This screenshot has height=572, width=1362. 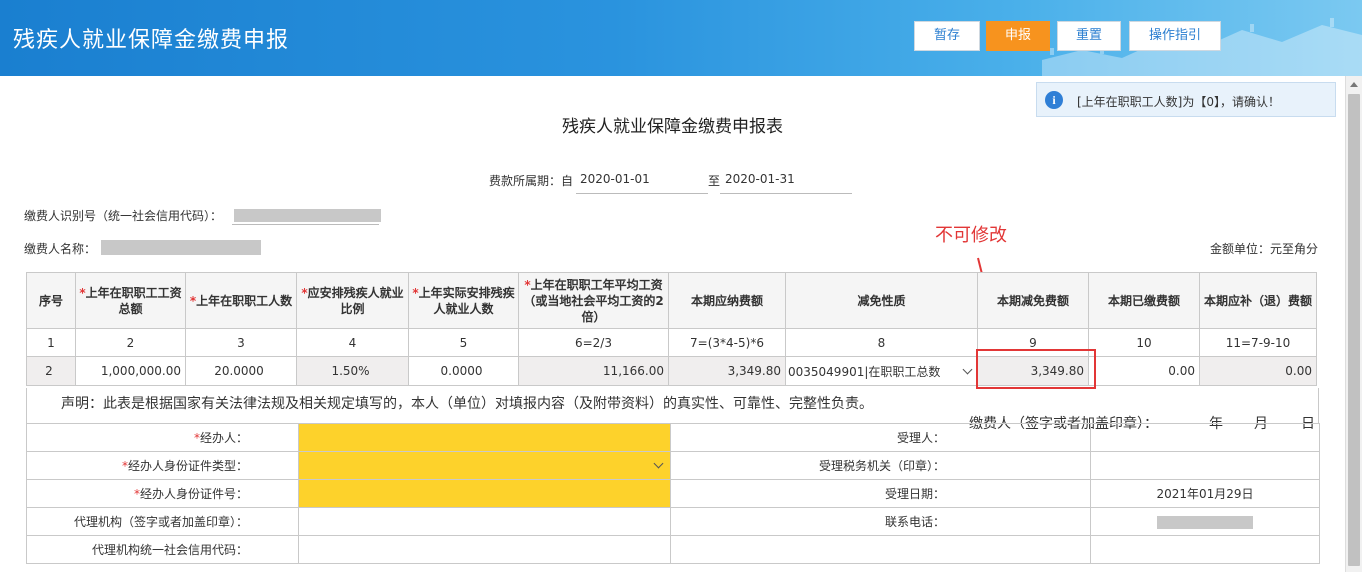 I want to click on index-cell: 11=7-9-10, so click(x=1258, y=342).